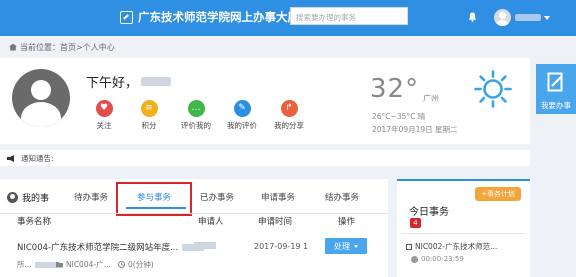  I want to click on process-label: 处理, so click(342, 246).